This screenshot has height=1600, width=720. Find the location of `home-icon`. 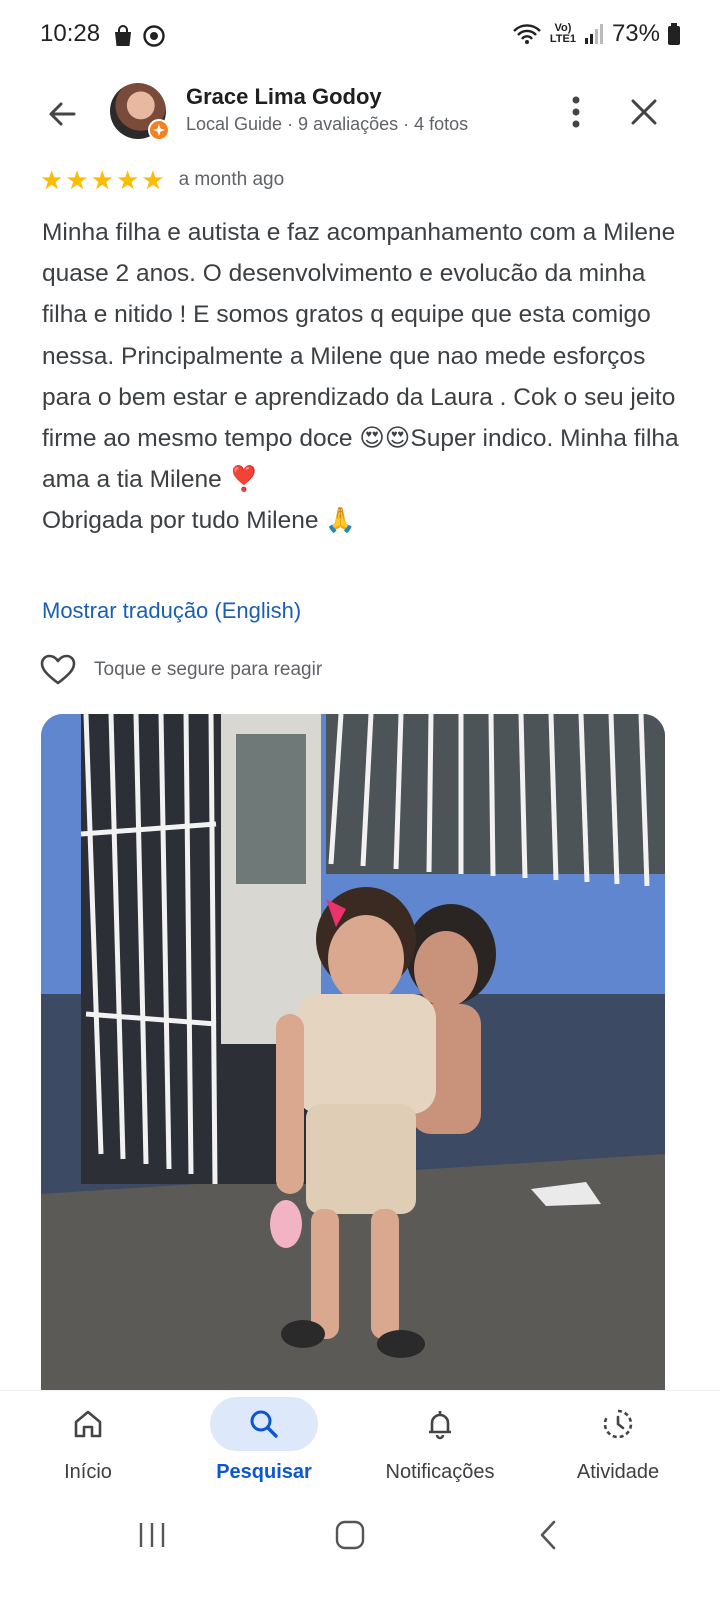

home-icon is located at coordinates (88, 1424).